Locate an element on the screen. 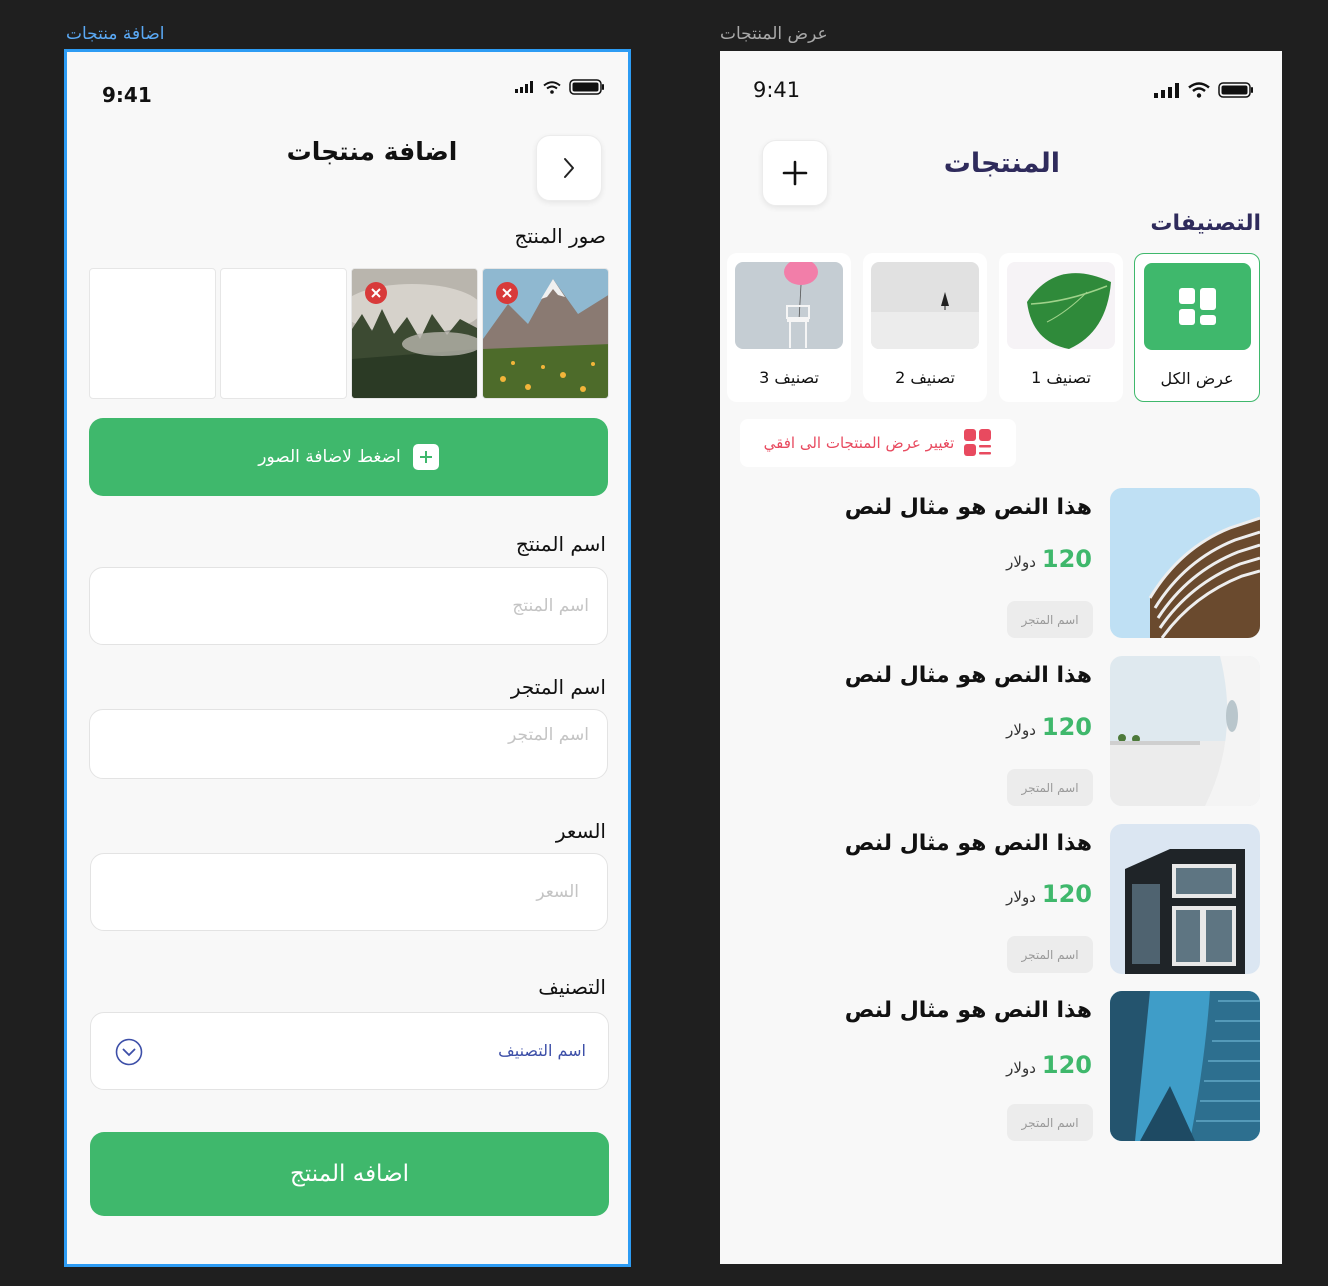 The height and width of the screenshot is (1286, 1328). product-name-placeholder: اسم المنتج is located at coordinates (550, 606).